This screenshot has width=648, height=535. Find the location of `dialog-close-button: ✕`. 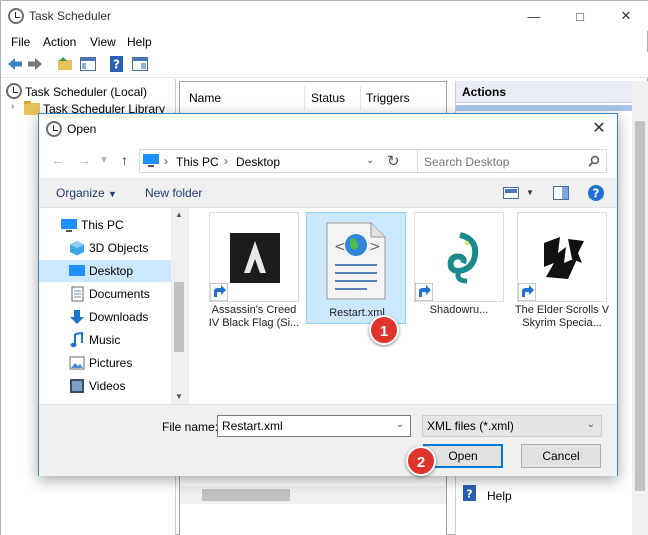

dialog-close-button: ✕ is located at coordinates (599, 129).